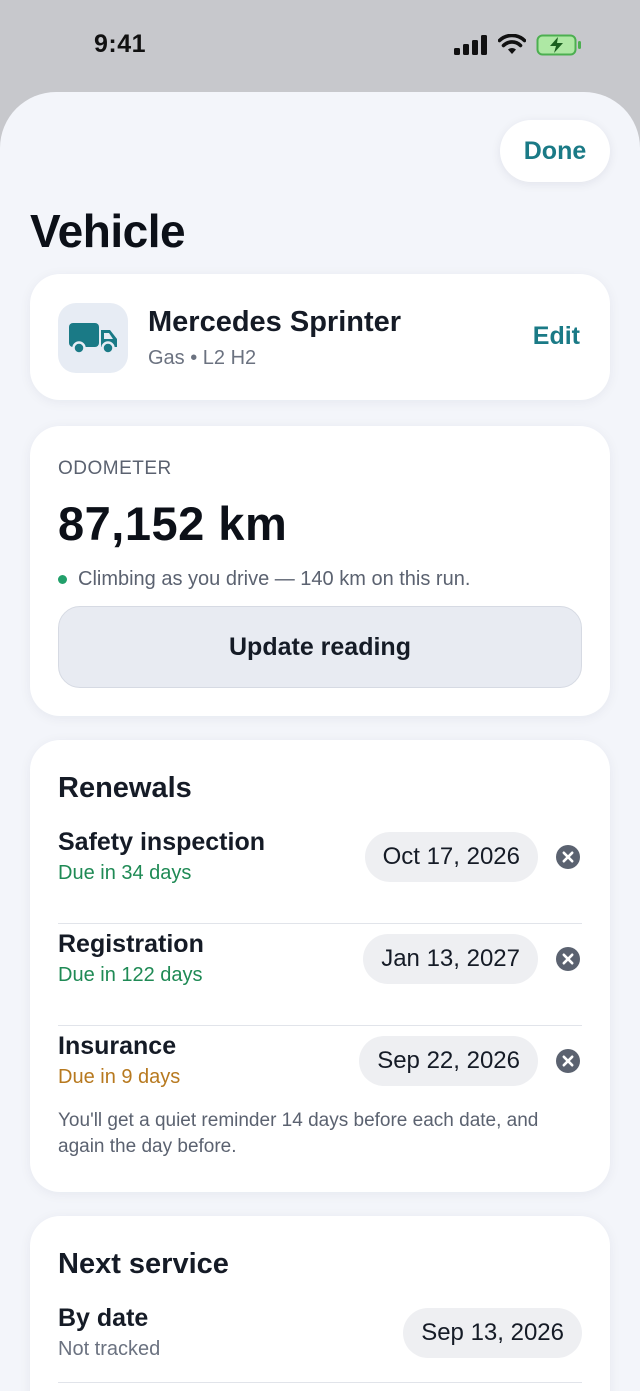 The image size is (640, 1391). What do you see at coordinates (451, 857) in the screenshot?
I see `renewal-date-picker: Oct 17, 2026` at bounding box center [451, 857].